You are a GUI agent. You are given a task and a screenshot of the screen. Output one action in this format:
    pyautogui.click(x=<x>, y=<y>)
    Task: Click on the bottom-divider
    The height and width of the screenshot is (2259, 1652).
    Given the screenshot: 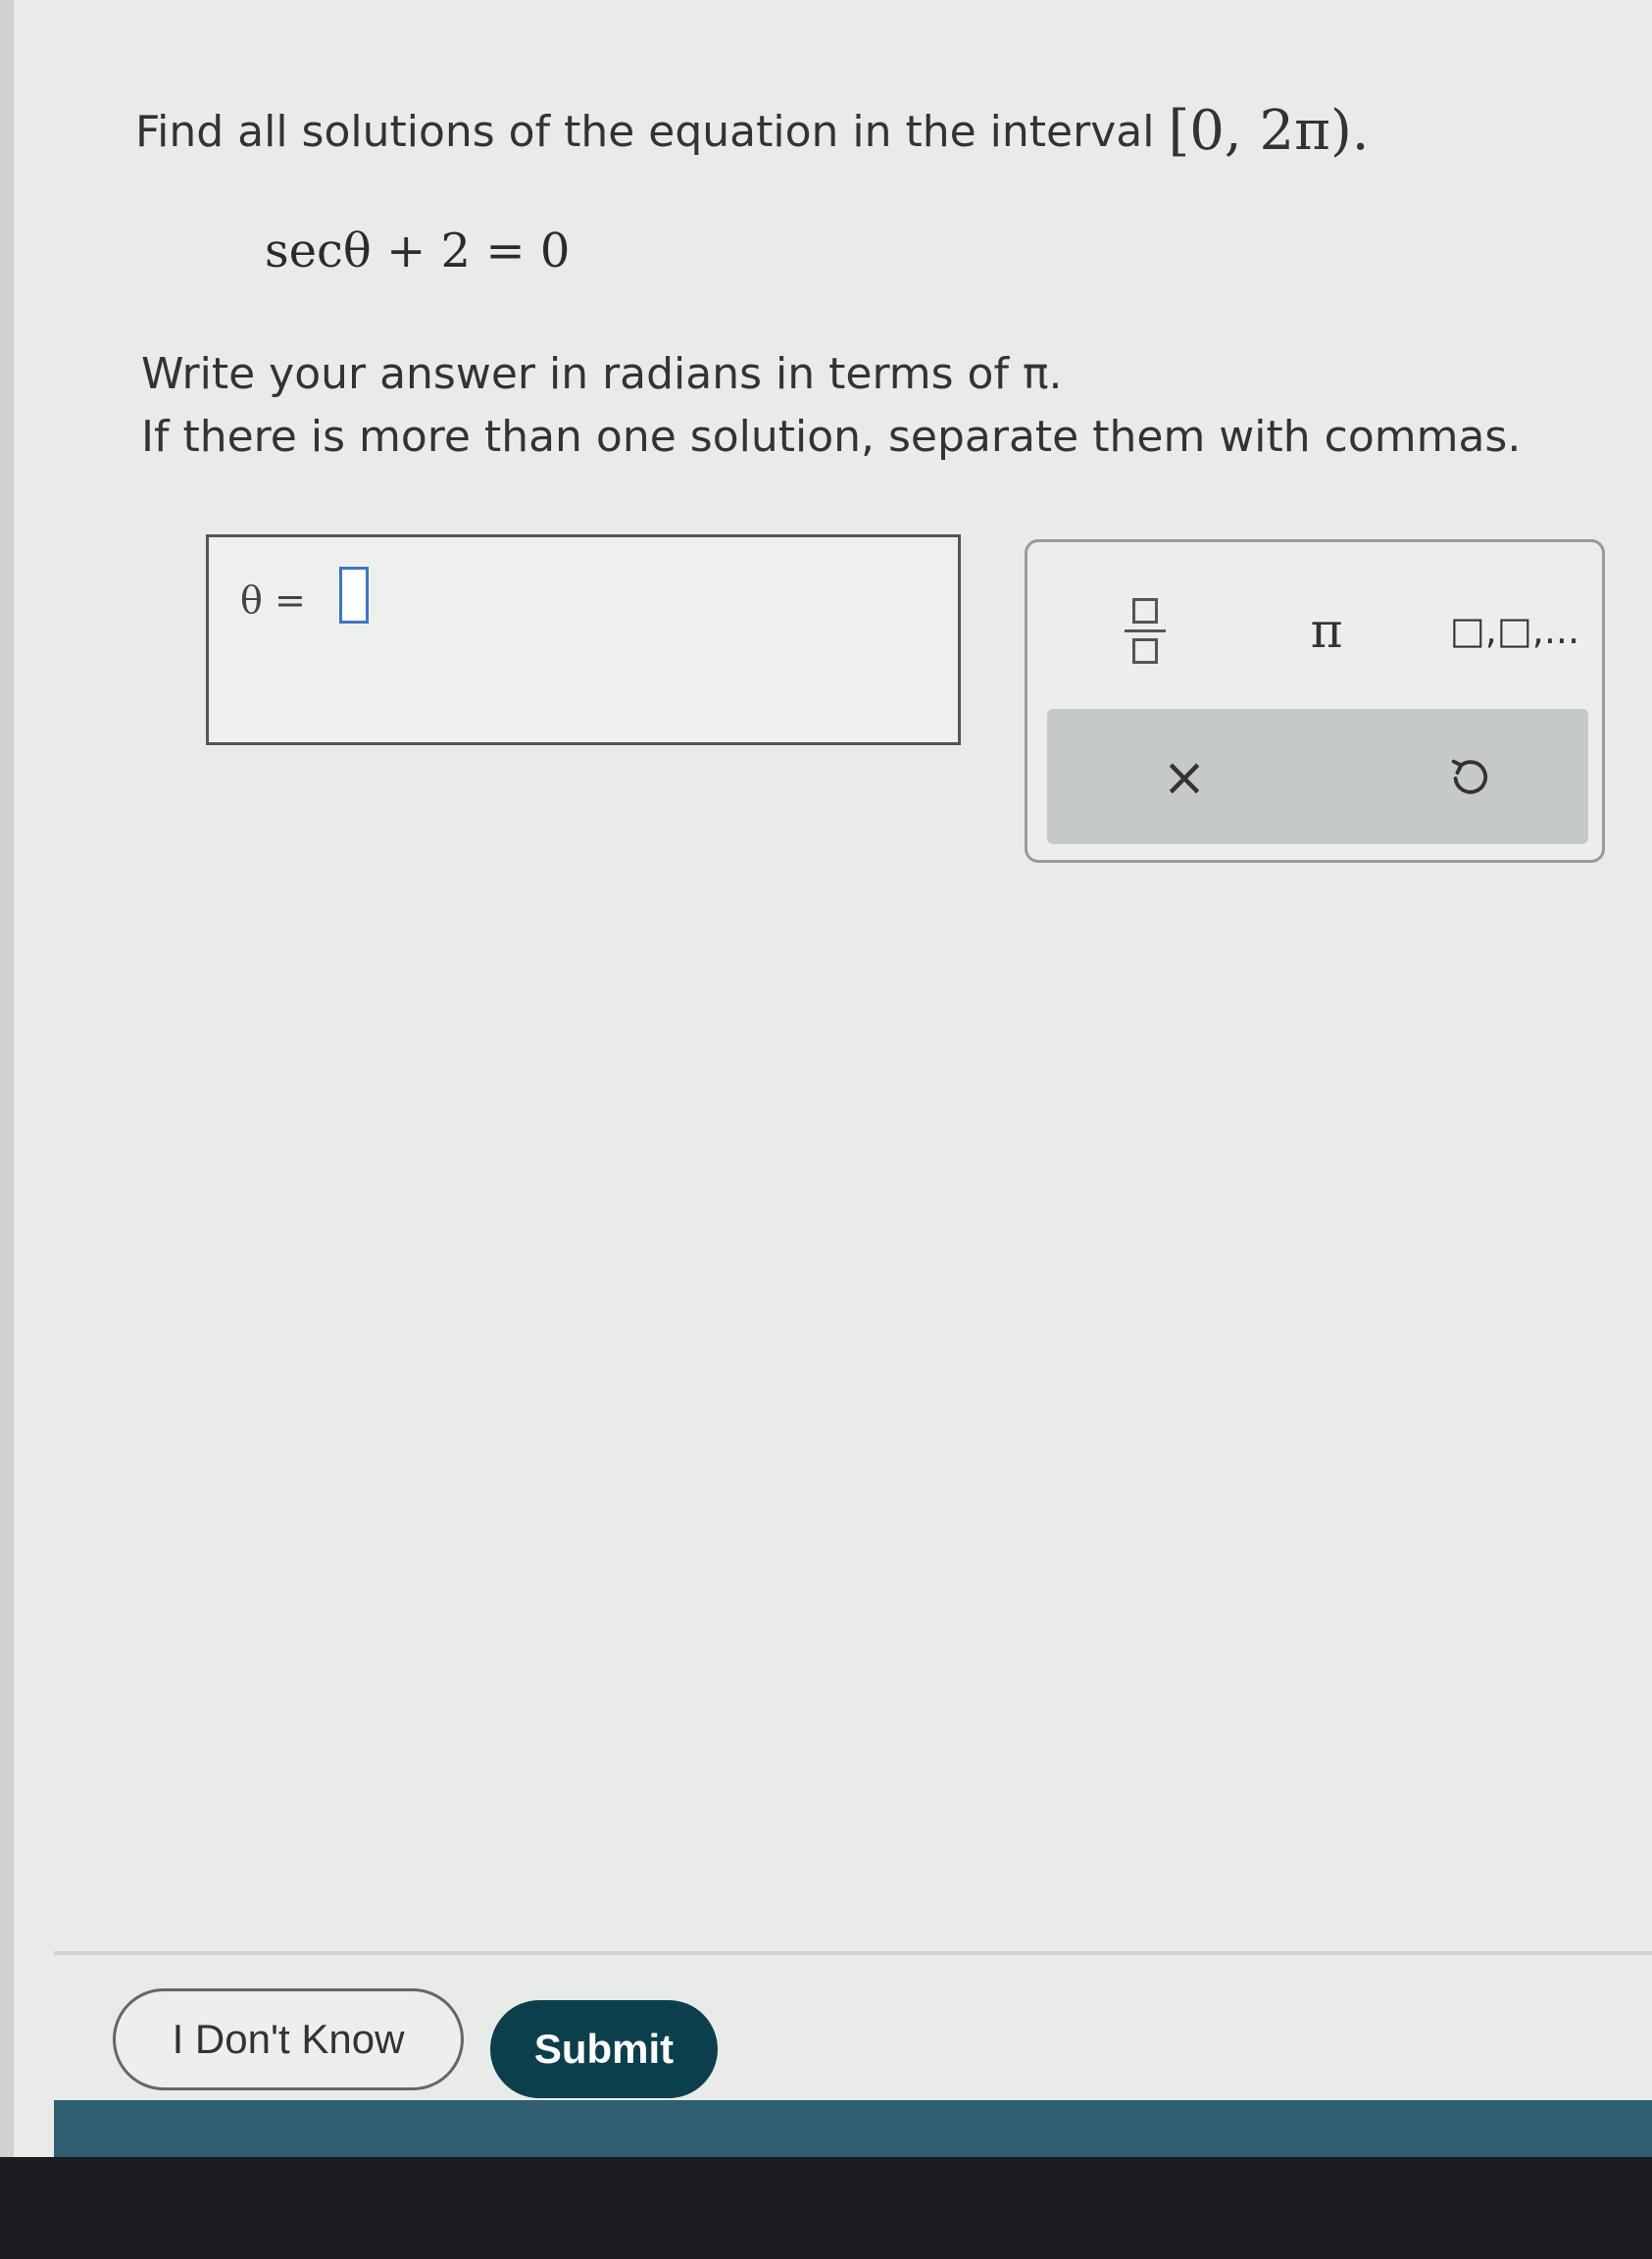 What is the action you would take?
    pyautogui.click(x=853, y=1953)
    